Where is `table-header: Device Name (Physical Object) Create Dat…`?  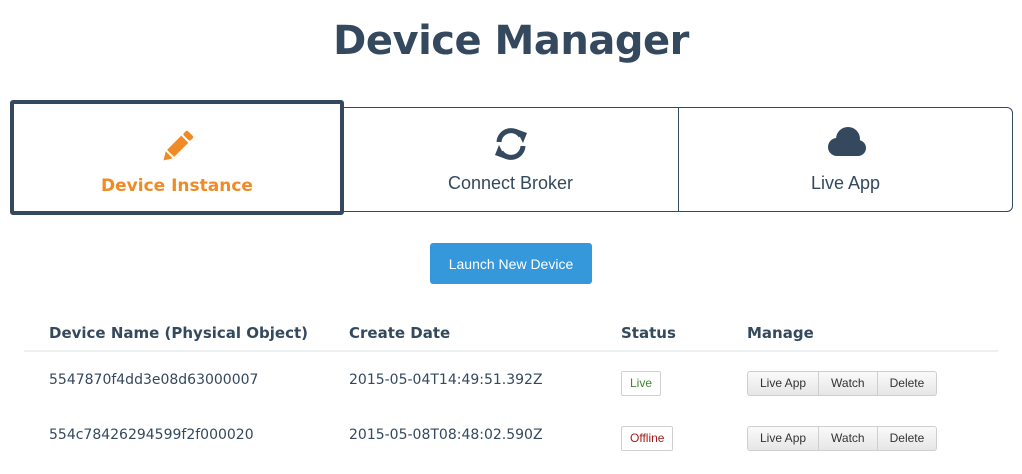
table-header: Device Name (Physical Object) Create Dat… is located at coordinates (511, 331).